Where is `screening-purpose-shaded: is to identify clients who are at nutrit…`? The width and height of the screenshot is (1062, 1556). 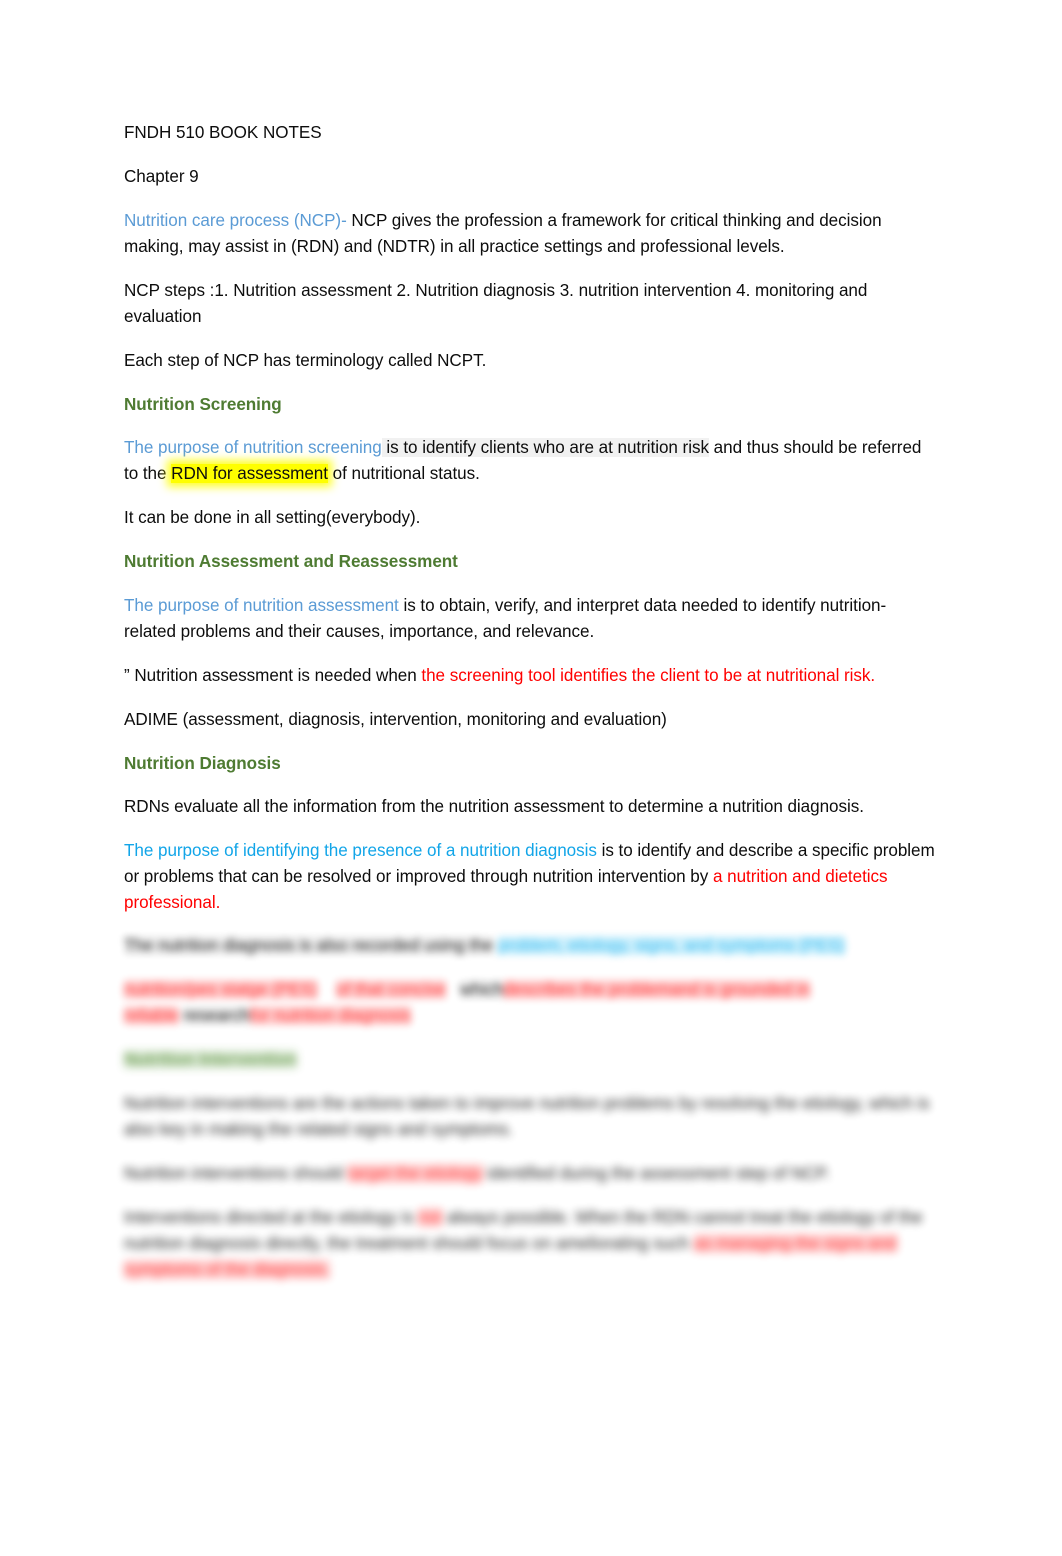 screening-purpose-shaded: is to identify clients who are at nutrit… is located at coordinates (545, 448).